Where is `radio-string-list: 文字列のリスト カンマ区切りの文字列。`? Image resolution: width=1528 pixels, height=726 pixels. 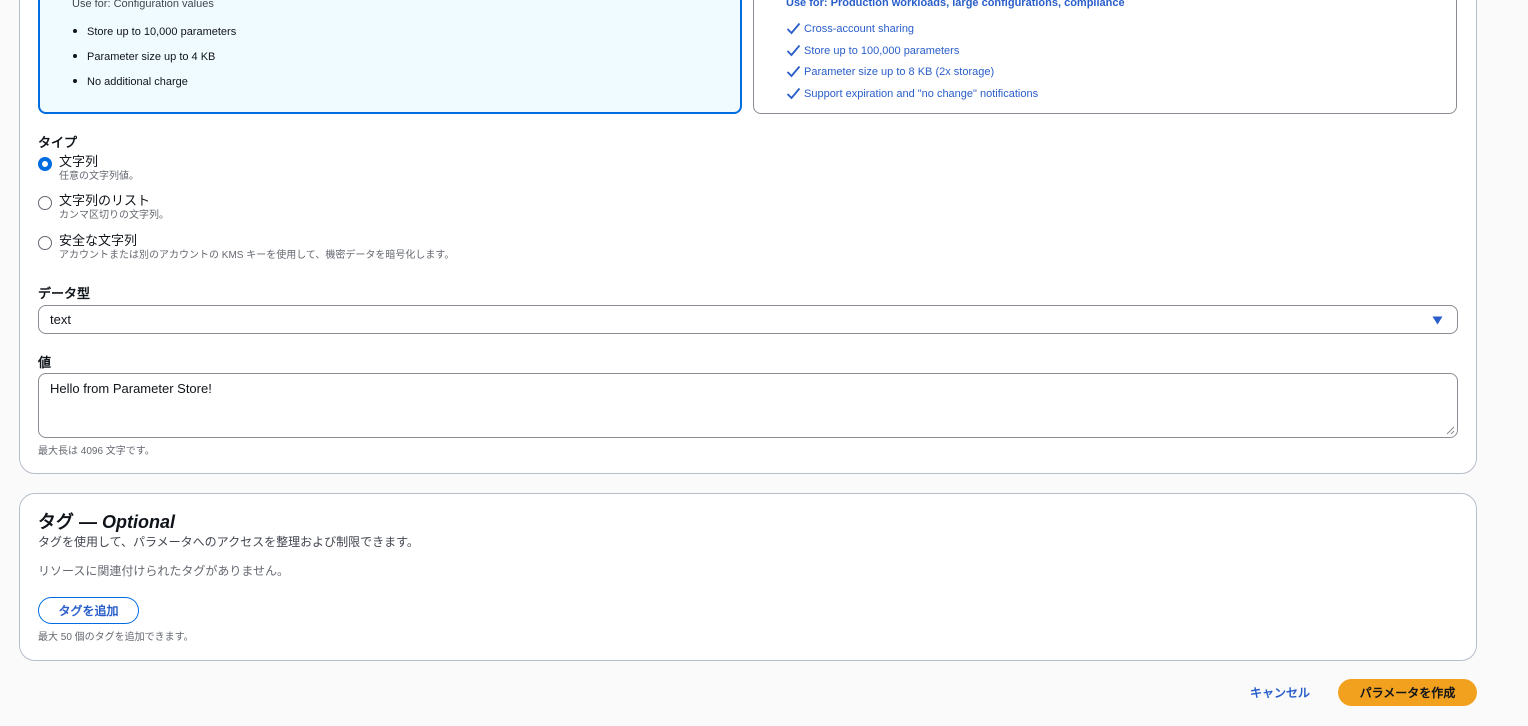
radio-string-list: 文字列のリスト カンマ区切りの文字列。 is located at coordinates (103, 208).